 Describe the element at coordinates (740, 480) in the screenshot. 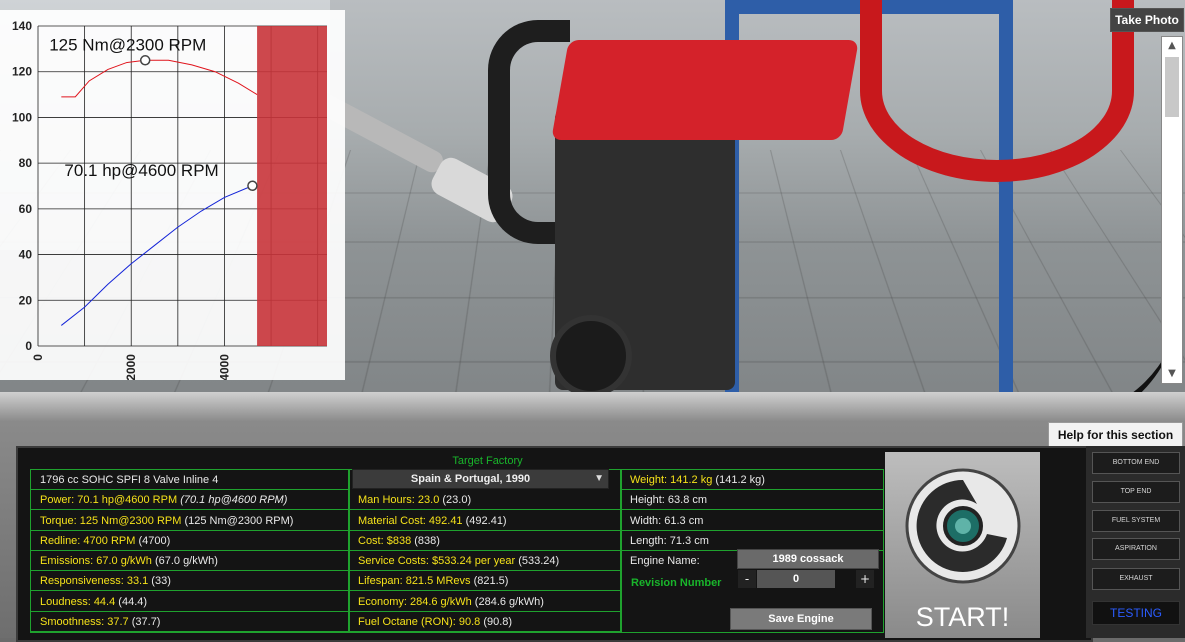

I see `stat-reference: (141.2 kg)` at that location.